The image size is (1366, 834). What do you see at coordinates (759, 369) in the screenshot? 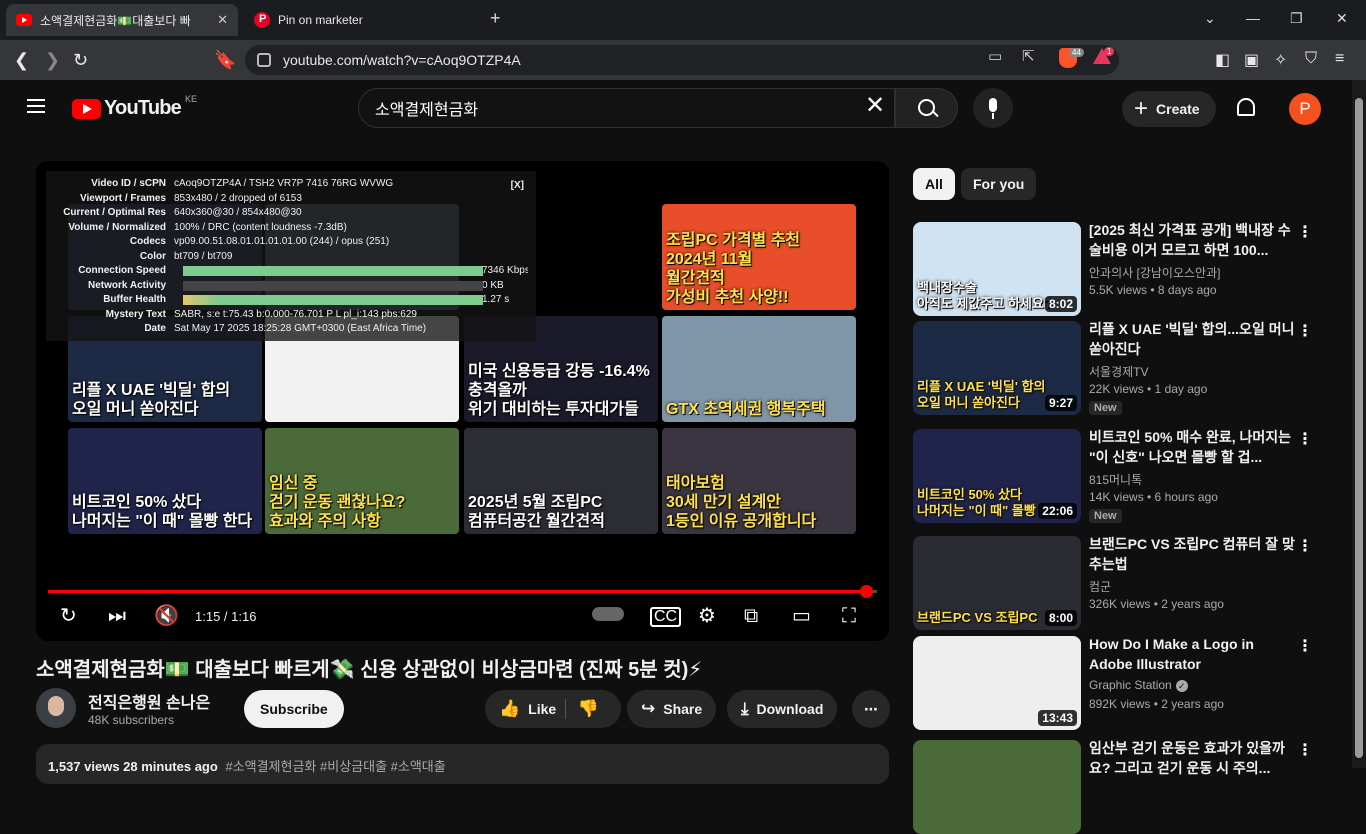
I see `endscreen-video-card: GTX 초역세권 행복주택` at bounding box center [759, 369].